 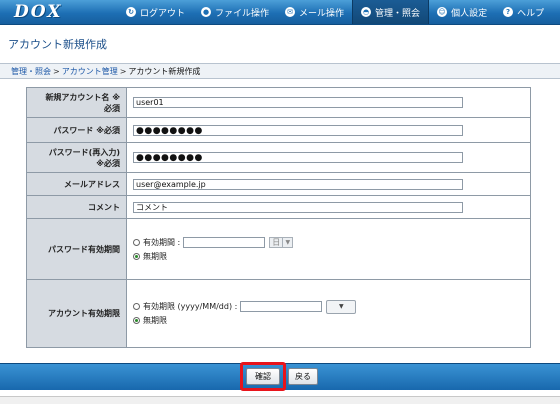 What do you see at coordinates (263, 376) in the screenshot?
I see `confirm-button-highlight` at bounding box center [263, 376].